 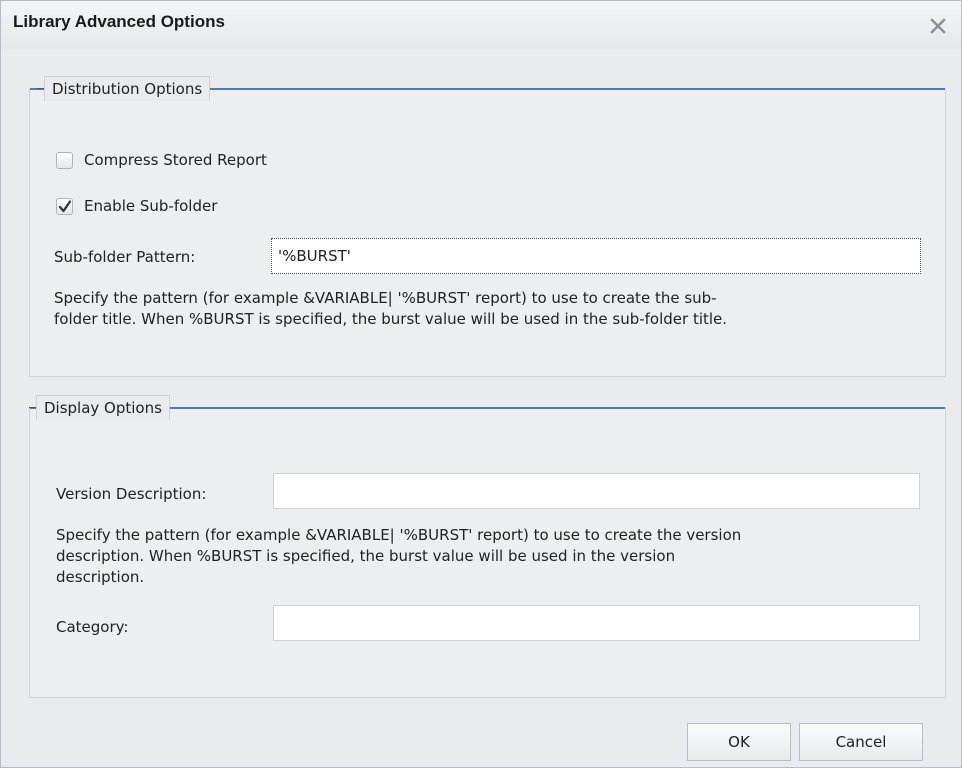 What do you see at coordinates (119, 21) in the screenshot?
I see `dialog-title: Library Advanced Options` at bounding box center [119, 21].